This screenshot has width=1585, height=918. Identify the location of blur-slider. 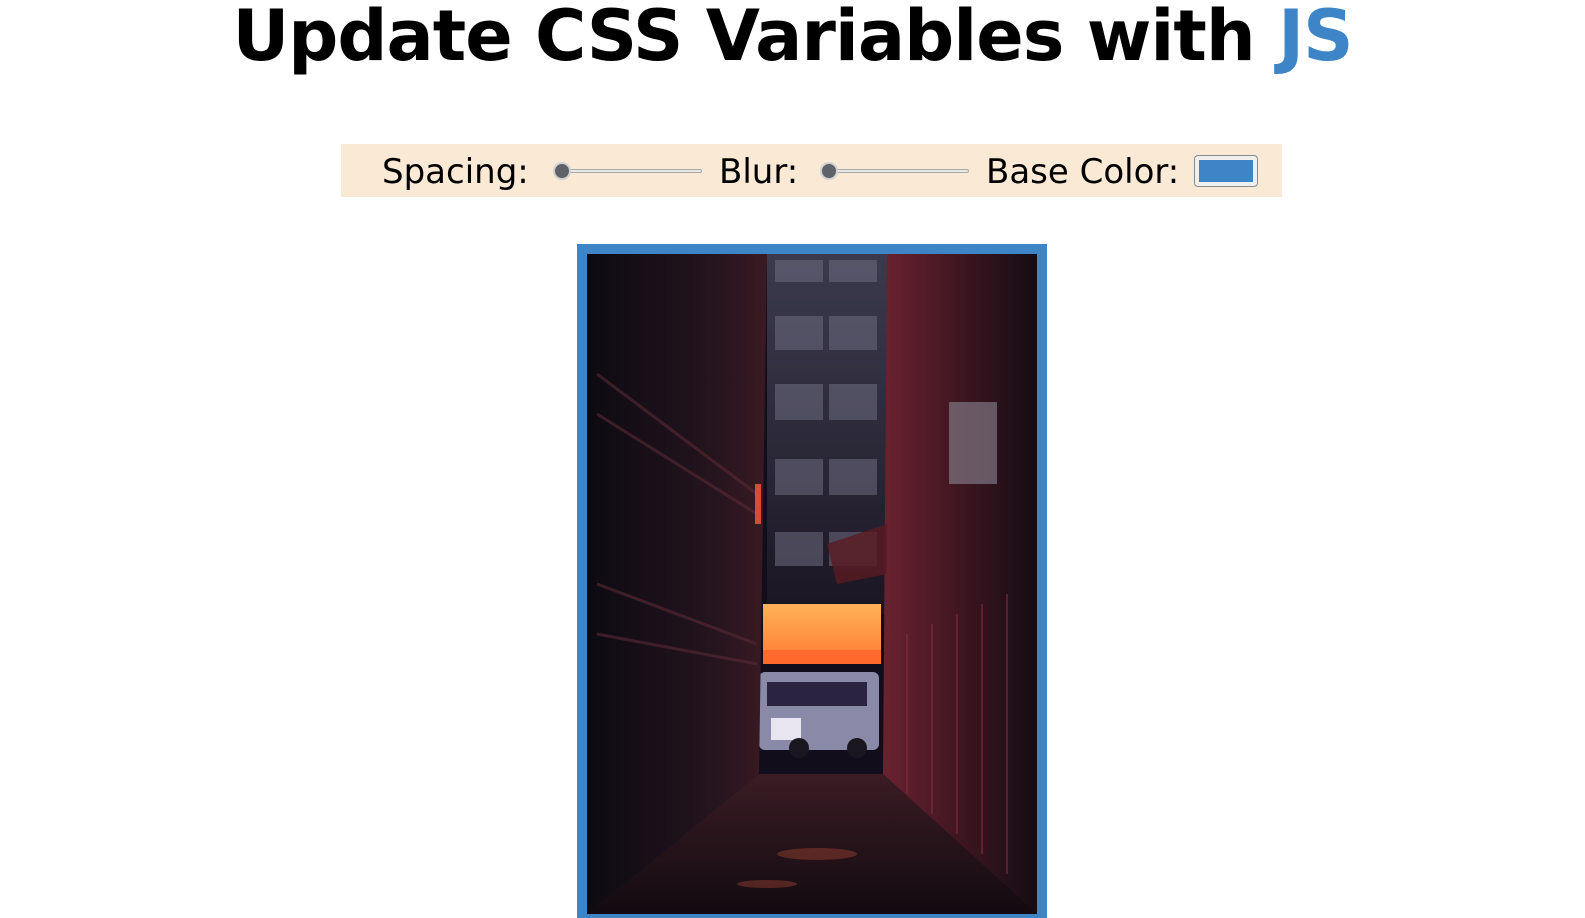
(894, 172).